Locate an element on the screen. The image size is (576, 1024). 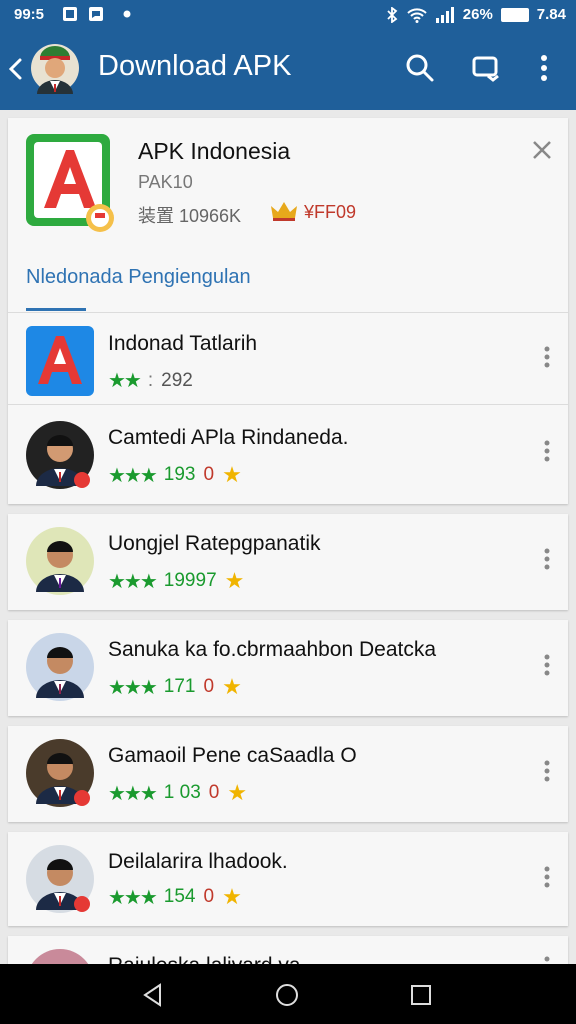
item-name: Uongjel Ratepgpanatik is located at coordinates (214, 543).